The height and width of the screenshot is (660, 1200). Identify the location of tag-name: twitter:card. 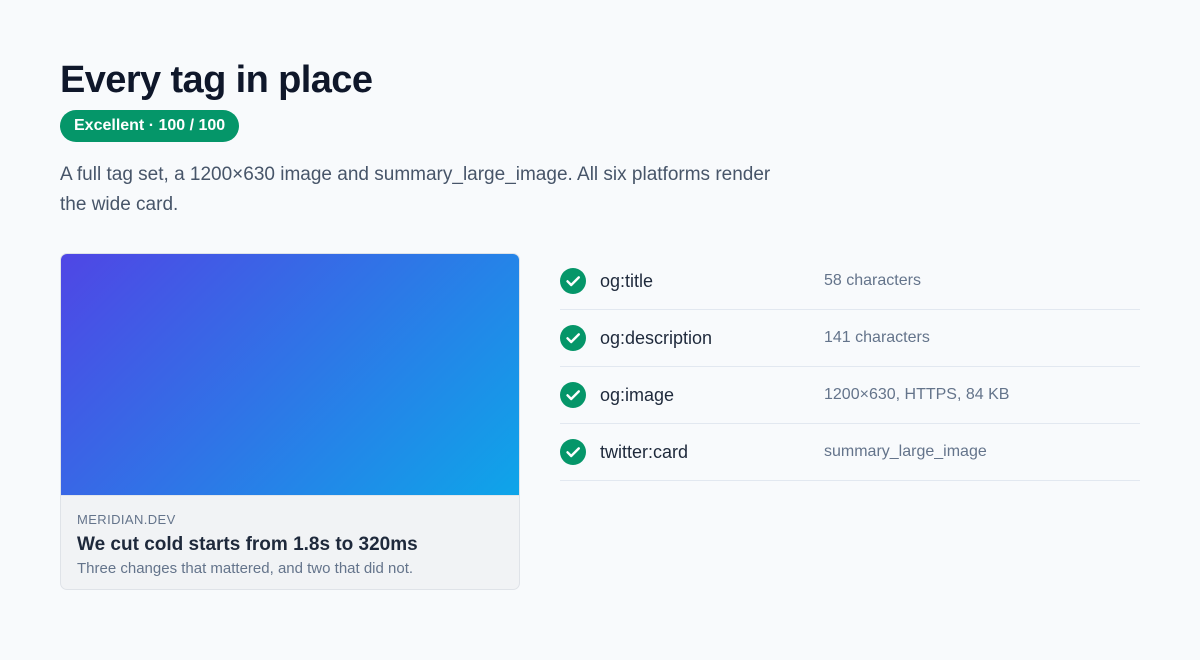
(644, 452).